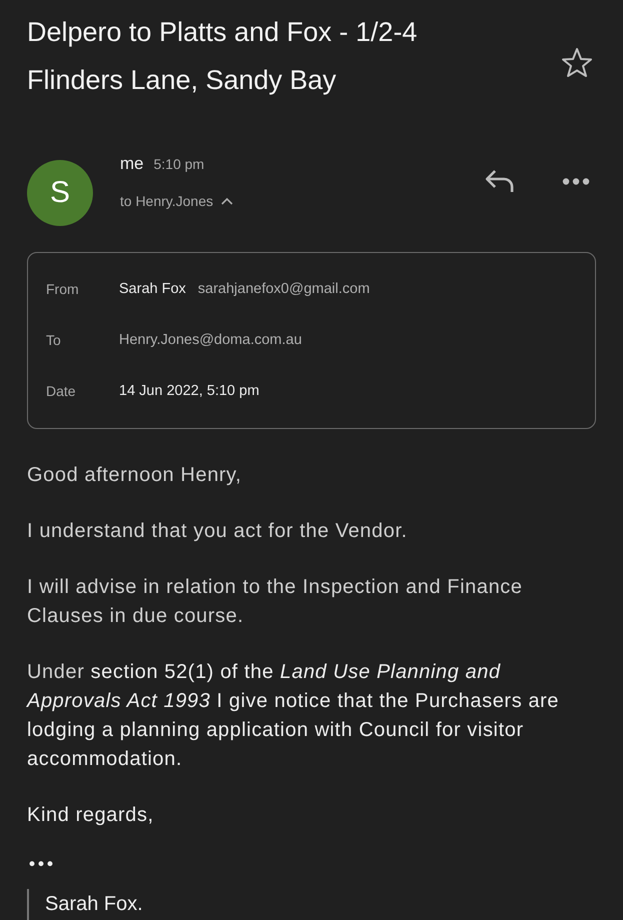 The image size is (623, 920). Describe the element at coordinates (91, 815) in the screenshot. I see `message-paragraph: Kind regards,` at that location.